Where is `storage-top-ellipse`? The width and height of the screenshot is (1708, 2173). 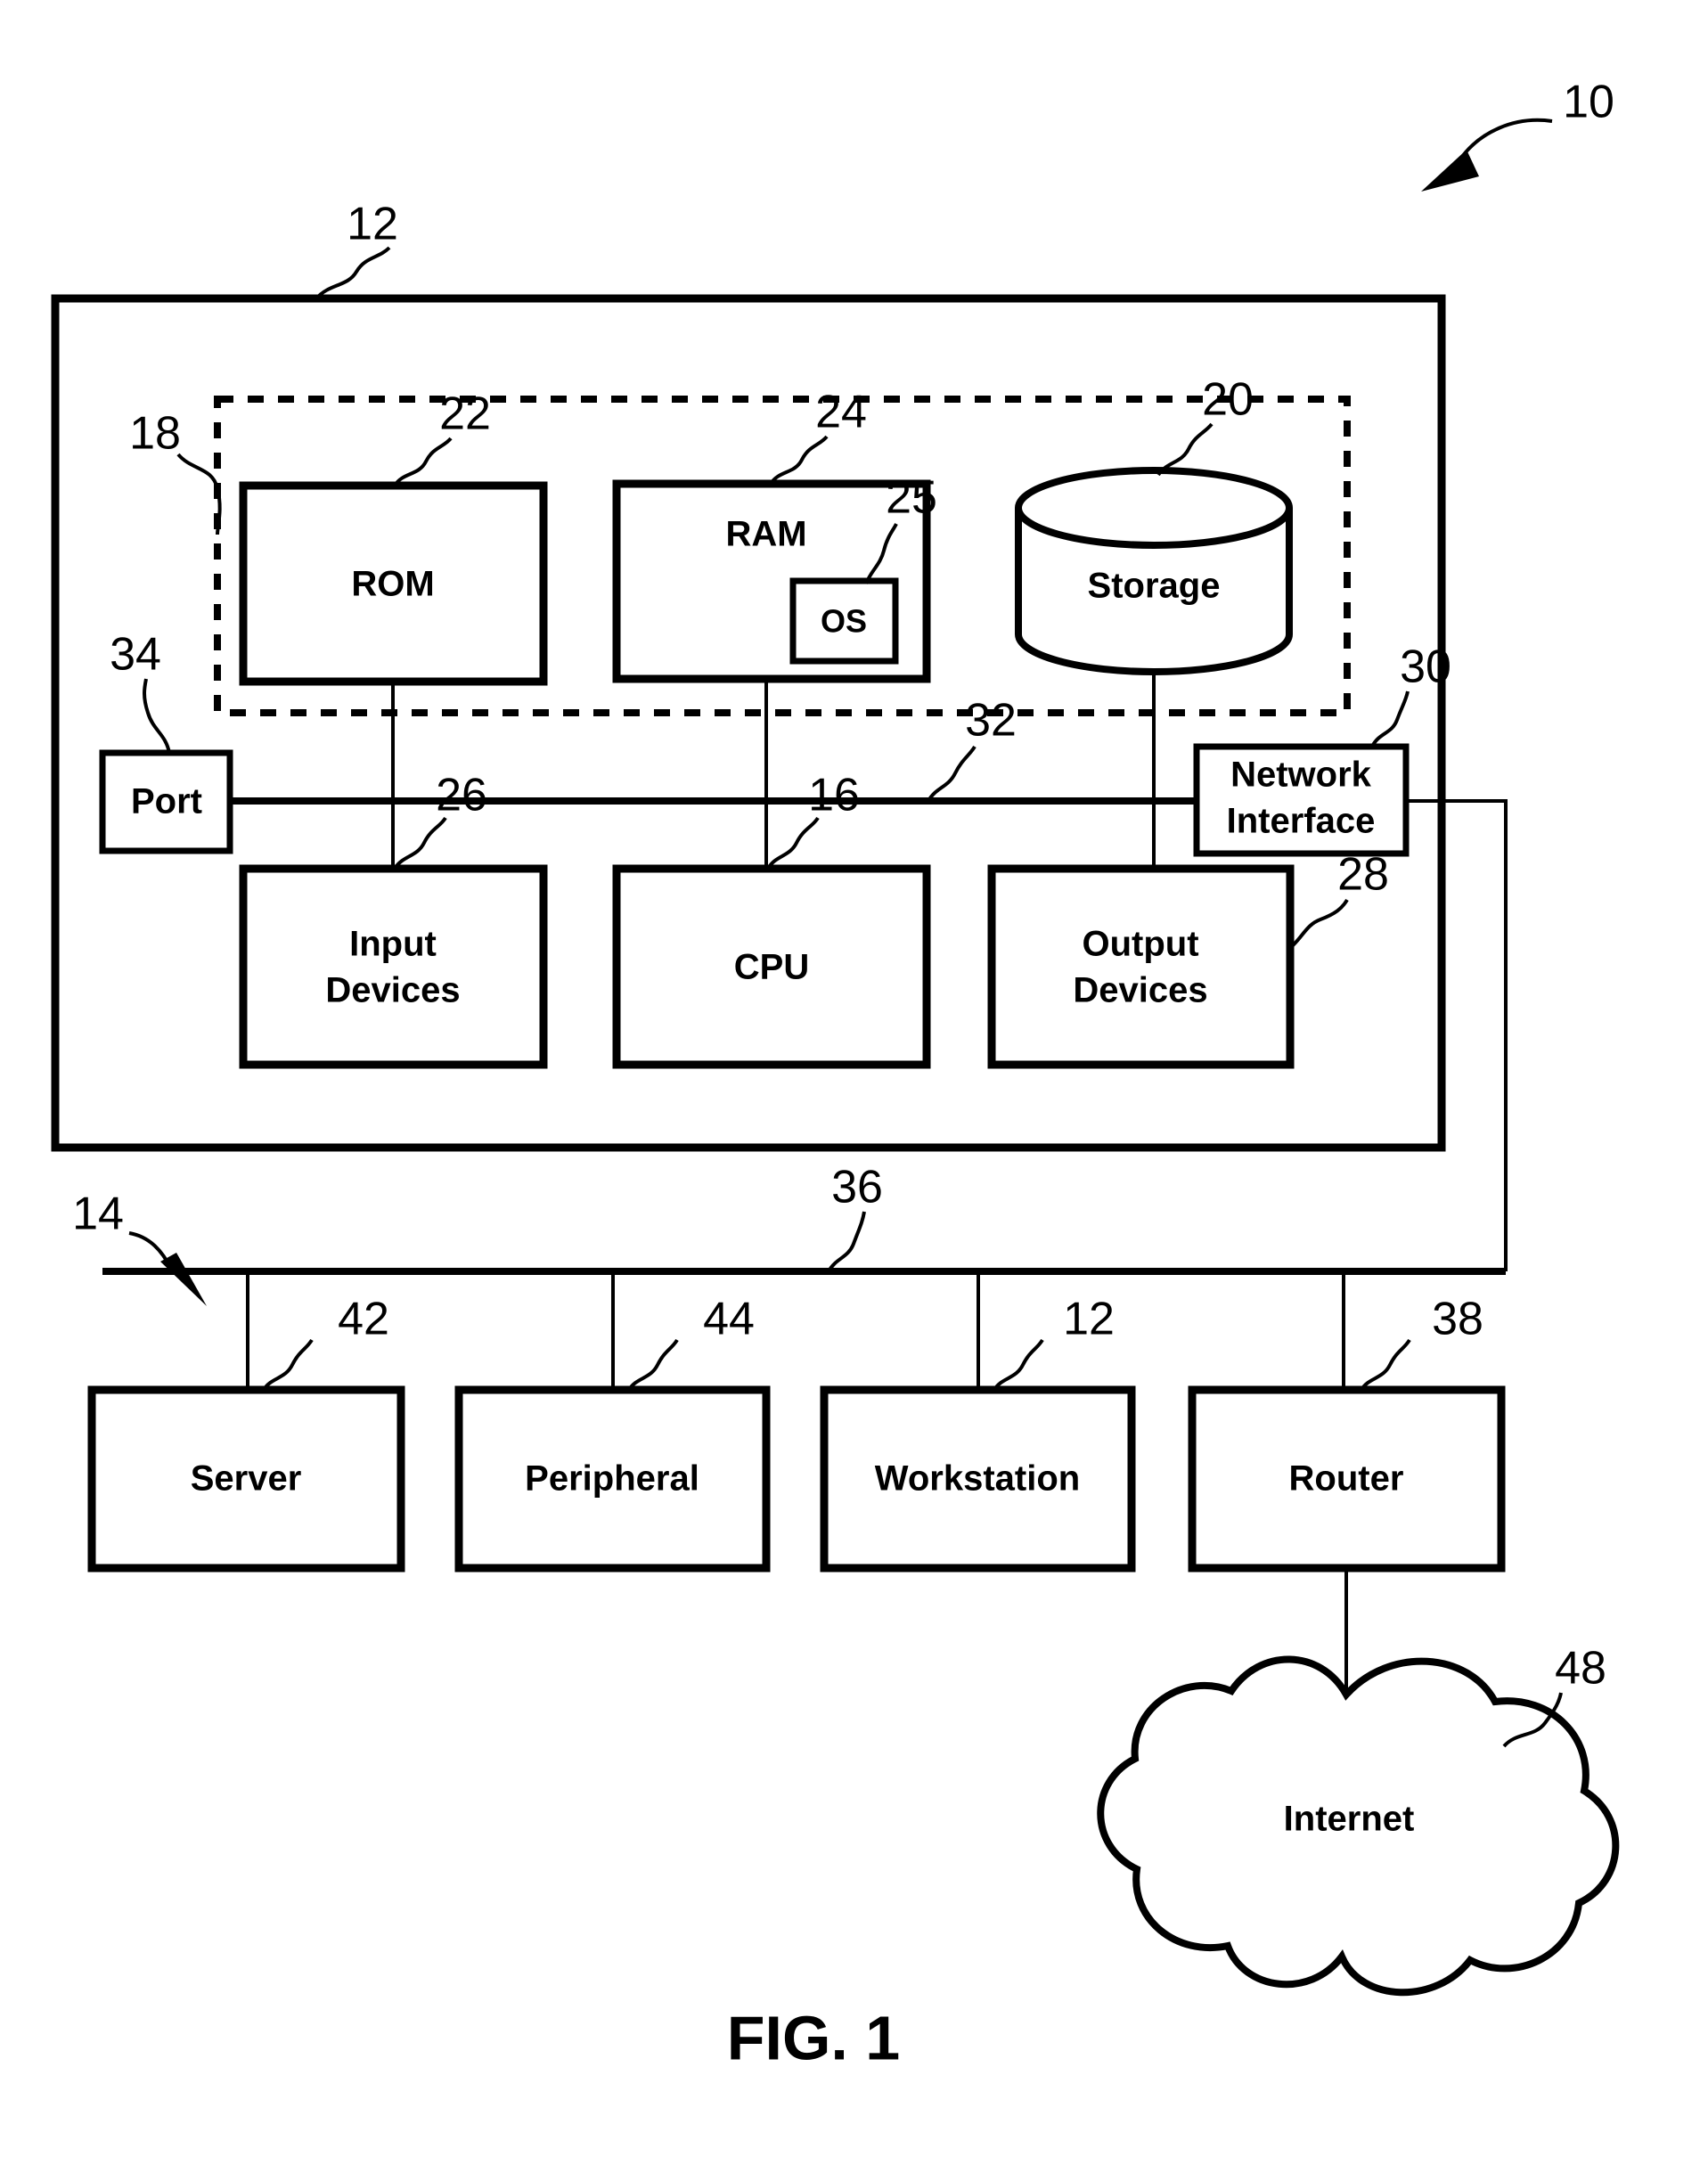 storage-top-ellipse is located at coordinates (1154, 508).